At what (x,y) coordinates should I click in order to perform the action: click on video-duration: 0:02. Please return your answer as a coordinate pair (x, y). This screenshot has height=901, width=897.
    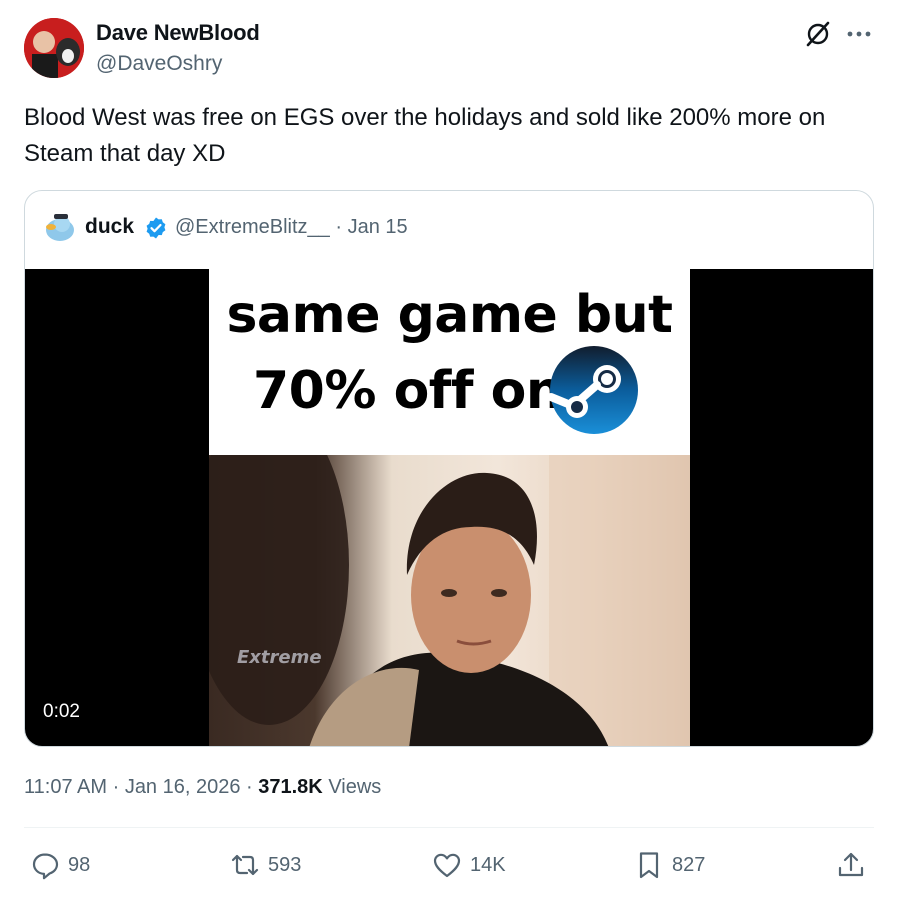
    Looking at the image, I should click on (61, 711).